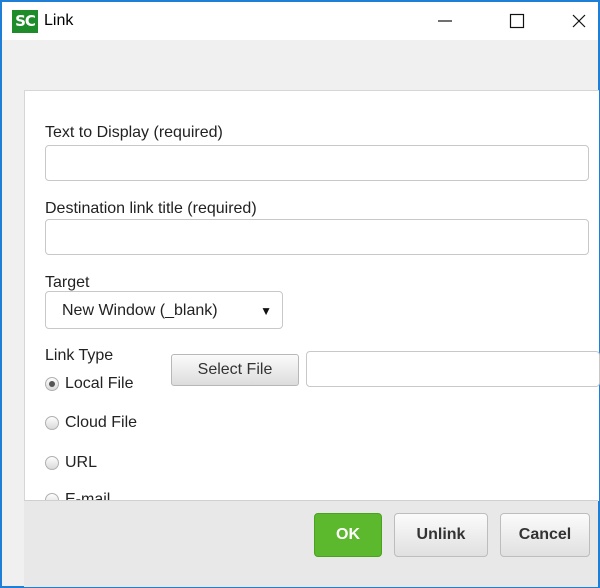  I want to click on title-bar: SC Link, so click(300, 21).